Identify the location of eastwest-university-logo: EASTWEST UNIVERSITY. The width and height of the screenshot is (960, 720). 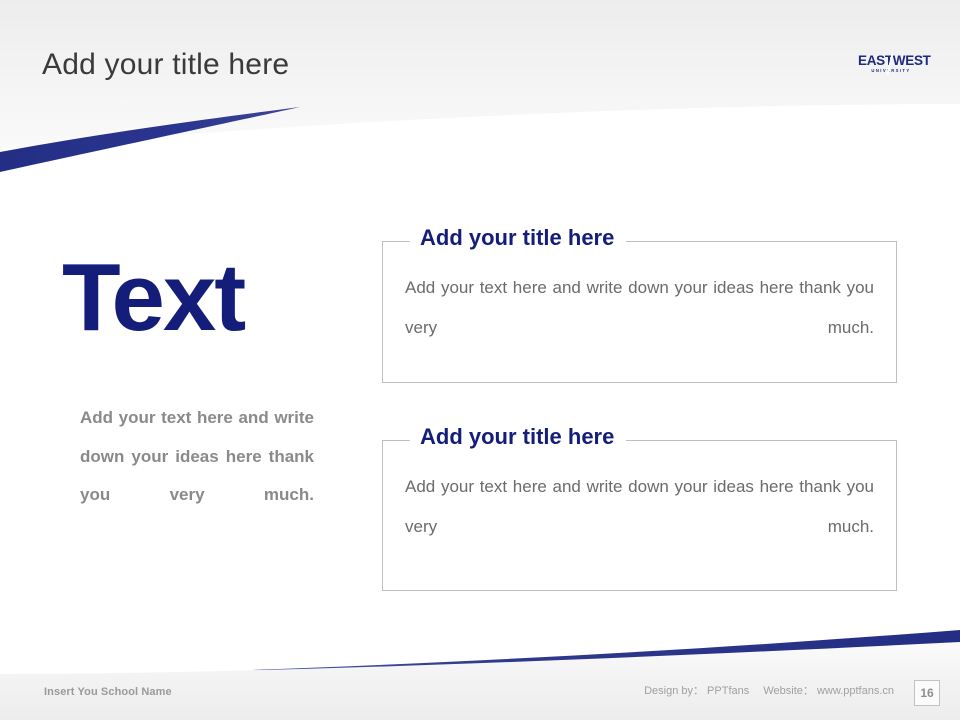
(894, 66).